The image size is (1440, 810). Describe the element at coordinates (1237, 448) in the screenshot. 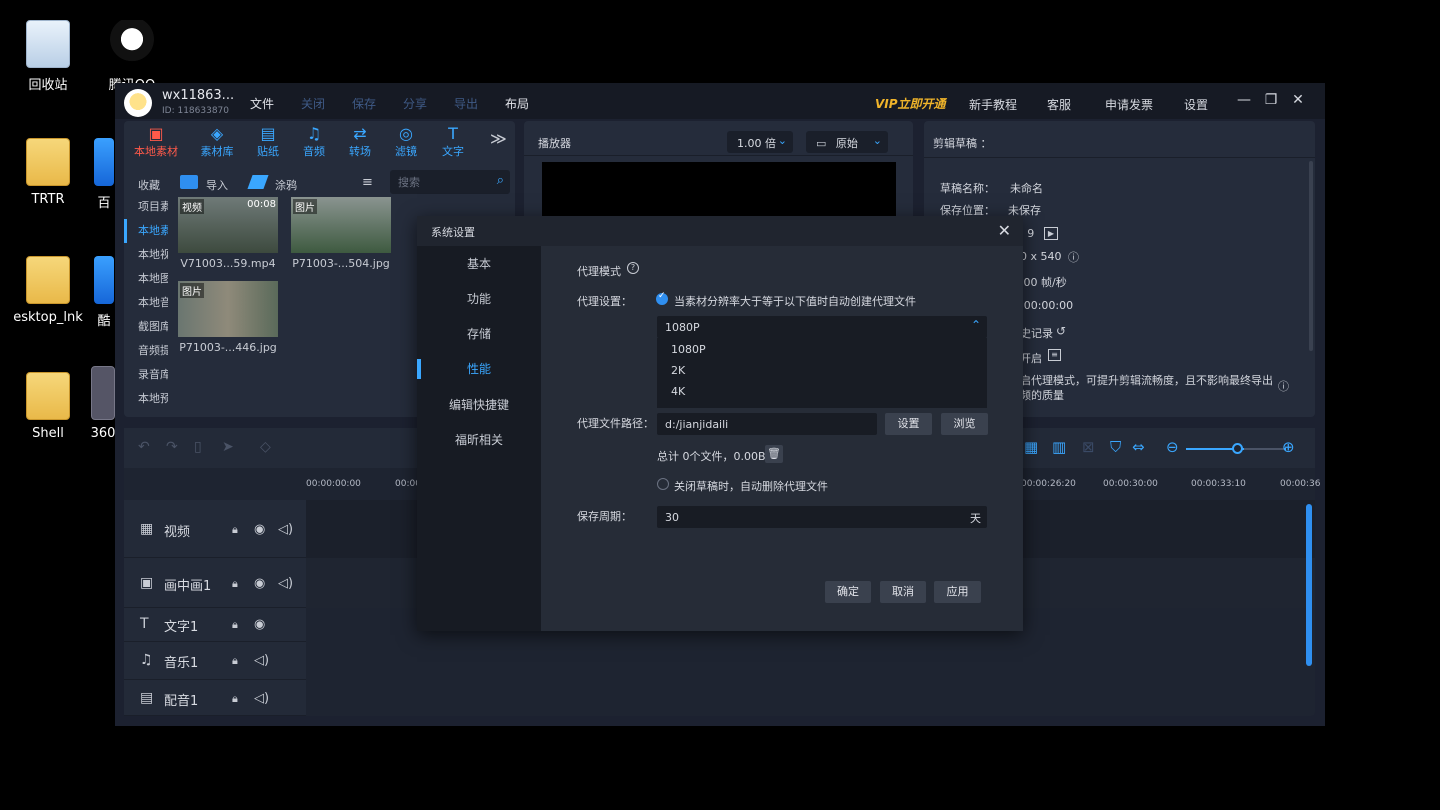

I see `zoom-slider-handle` at that location.